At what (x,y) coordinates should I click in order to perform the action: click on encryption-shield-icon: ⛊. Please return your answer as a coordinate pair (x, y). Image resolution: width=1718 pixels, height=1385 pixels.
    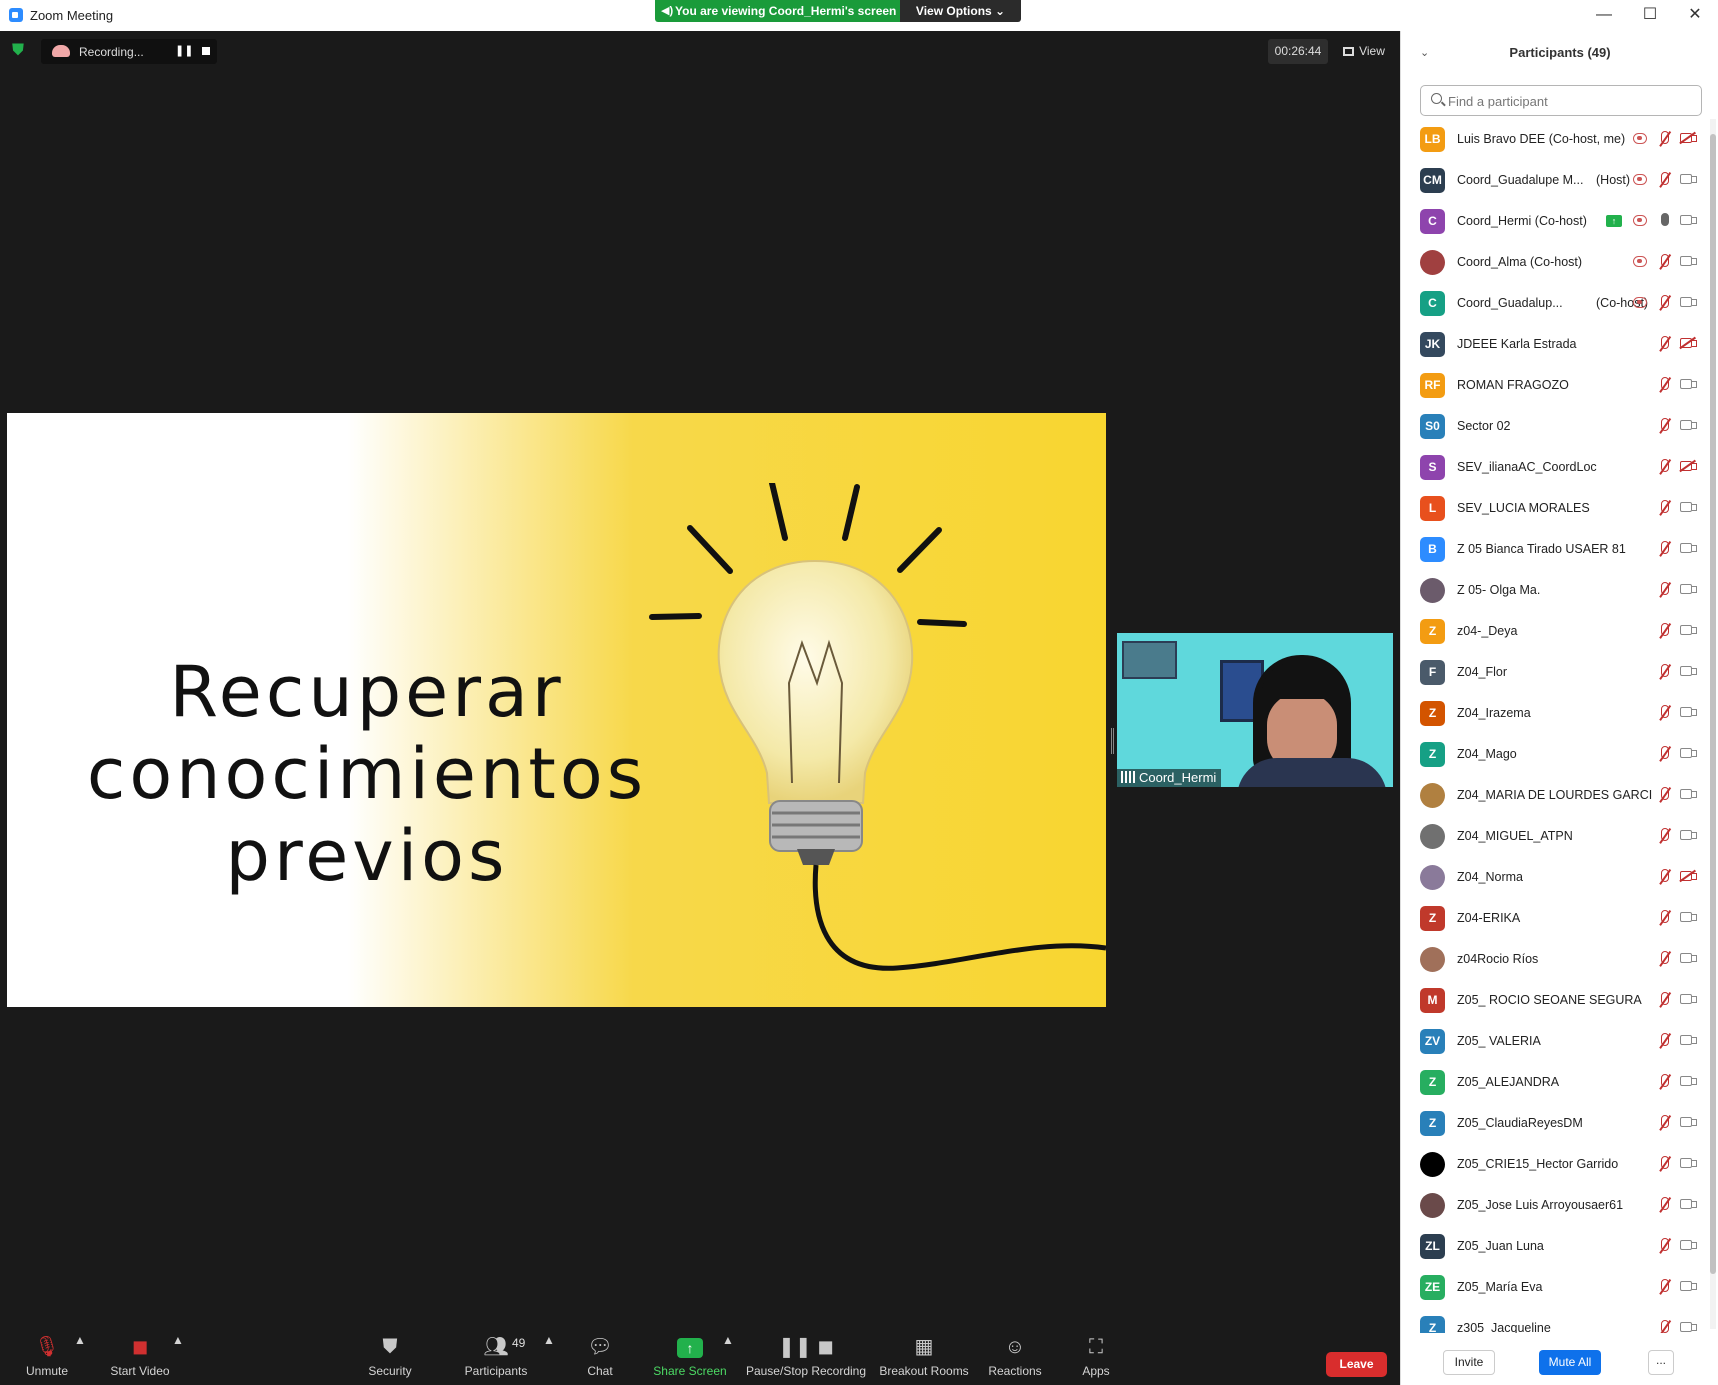
    Looking at the image, I should click on (20, 51).